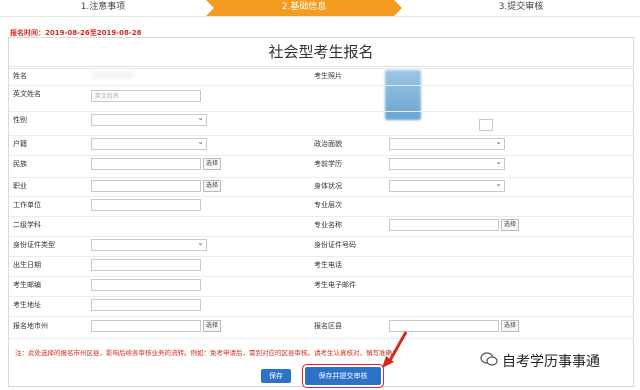 The image size is (640, 390). What do you see at coordinates (34, 245) in the screenshot?
I see `label-id-type: 身份证件类型` at bounding box center [34, 245].